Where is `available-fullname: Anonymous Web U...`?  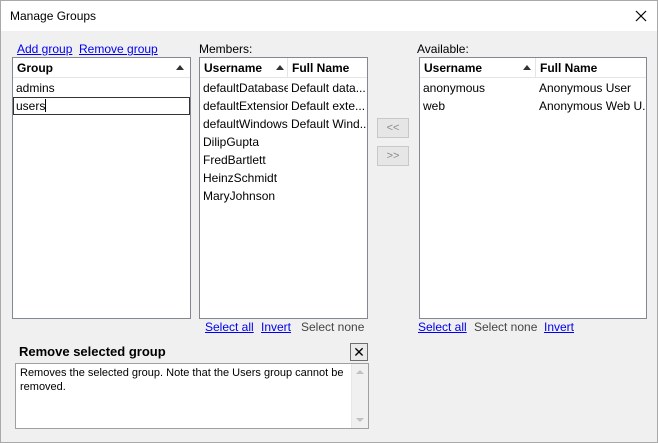
available-fullname: Anonymous Web U... is located at coordinates (592, 106).